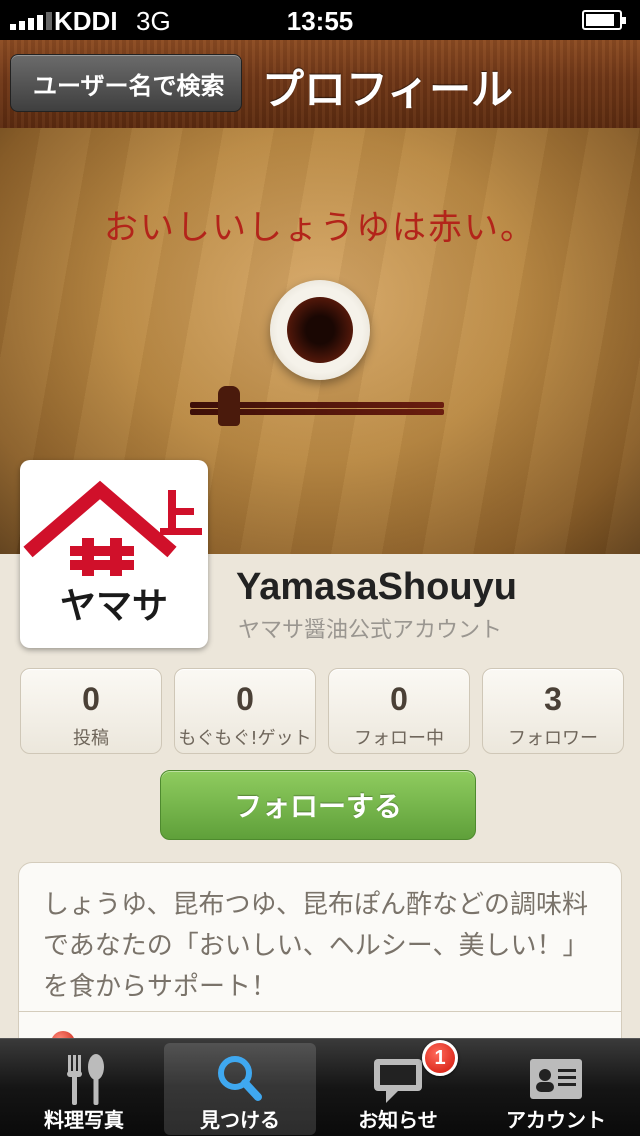 Image resolution: width=640 pixels, height=1136 pixels. I want to click on stat-posts: 0 投稿, so click(91, 711).